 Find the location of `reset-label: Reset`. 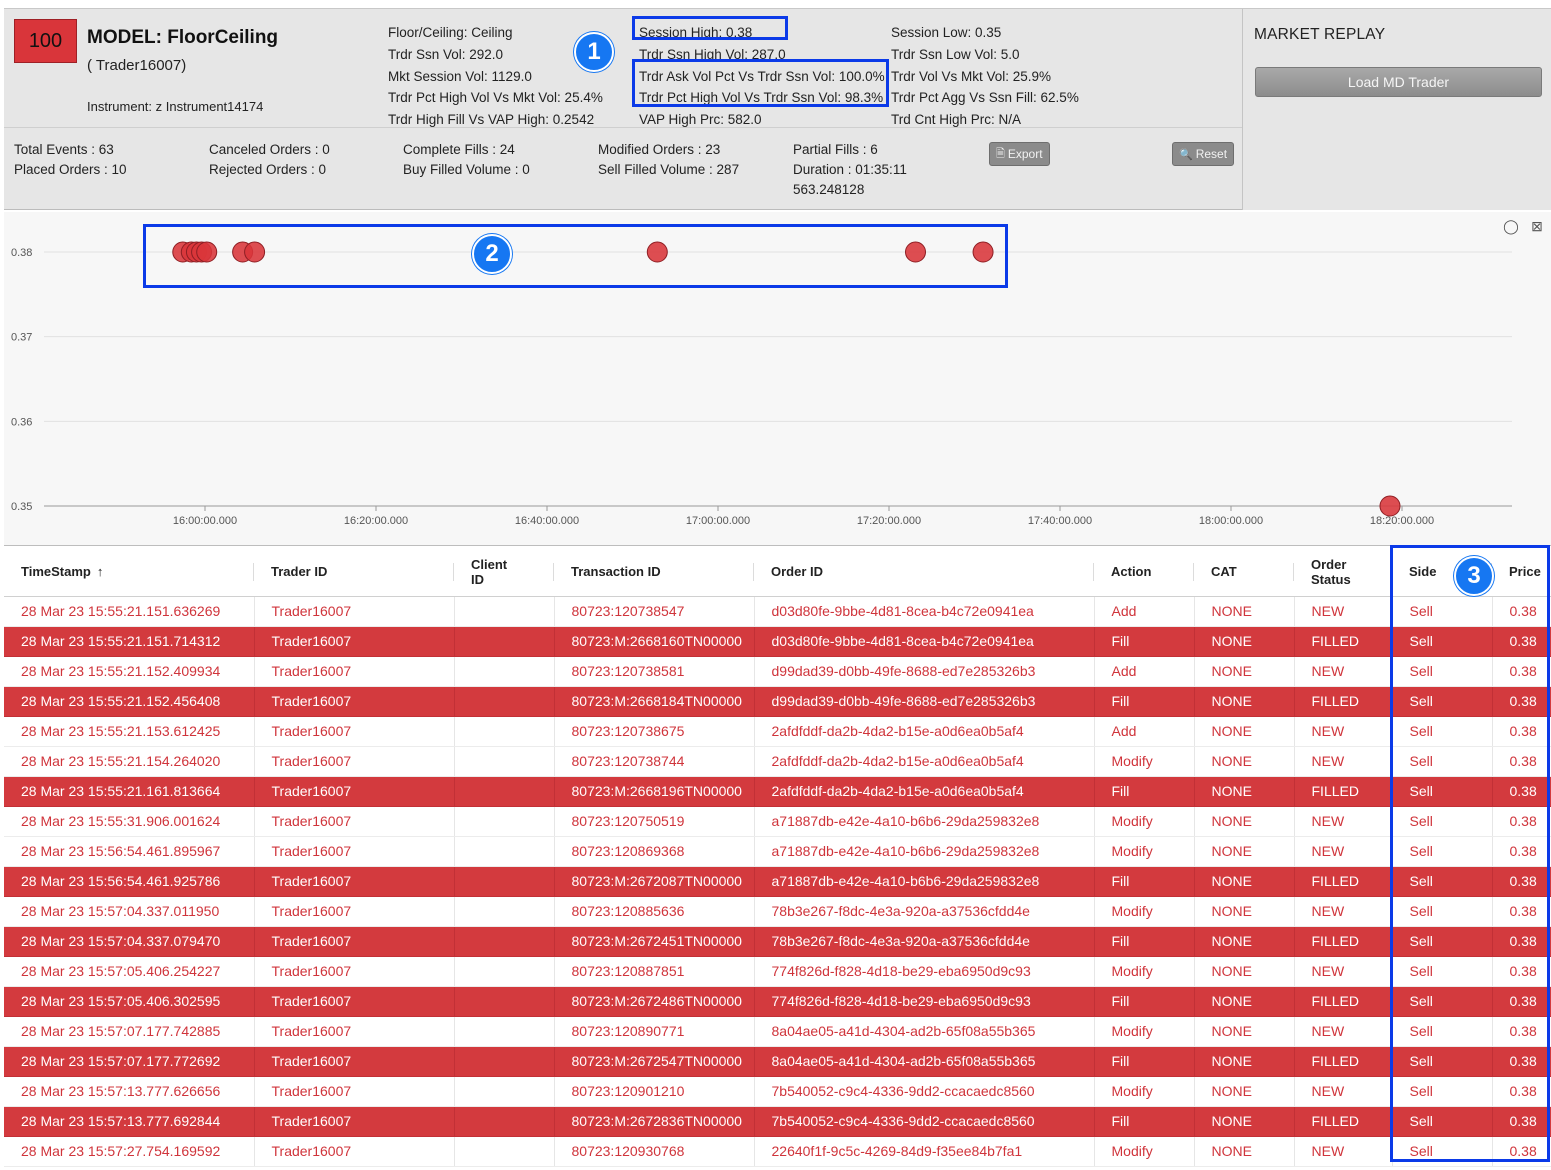

reset-label: Reset is located at coordinates (1211, 154).